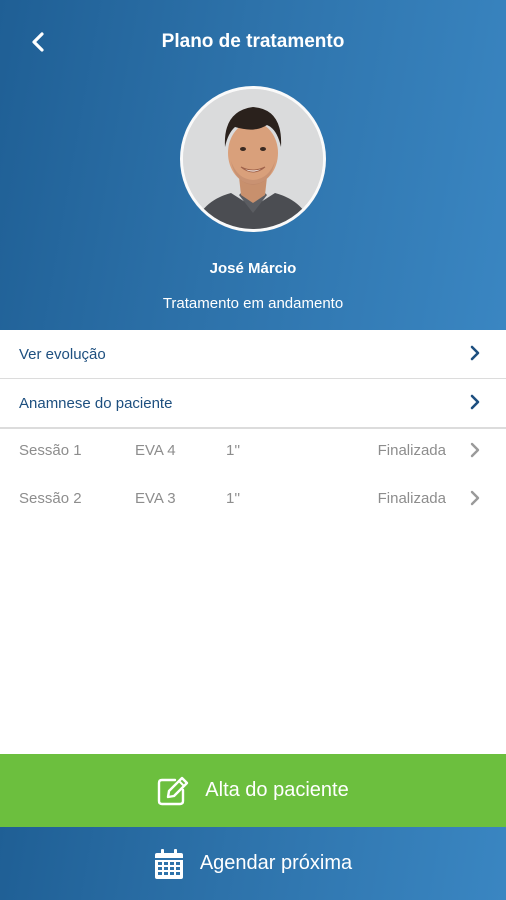 The width and height of the screenshot is (506, 900). Describe the element at coordinates (155, 498) in the screenshot. I see `session-eva: EVA 3` at that location.